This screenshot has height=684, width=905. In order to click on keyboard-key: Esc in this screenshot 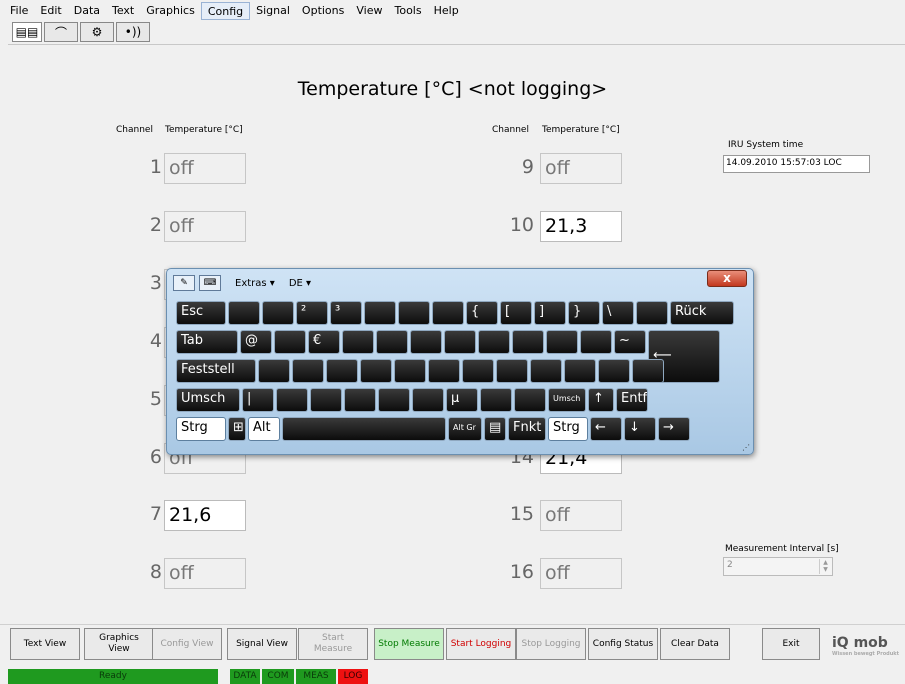, I will do `click(201, 313)`.